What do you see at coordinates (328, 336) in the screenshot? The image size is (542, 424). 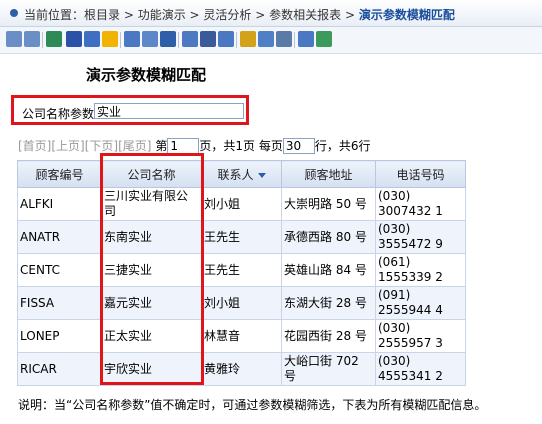 I see `address-cell: 花园西街 28 号` at bounding box center [328, 336].